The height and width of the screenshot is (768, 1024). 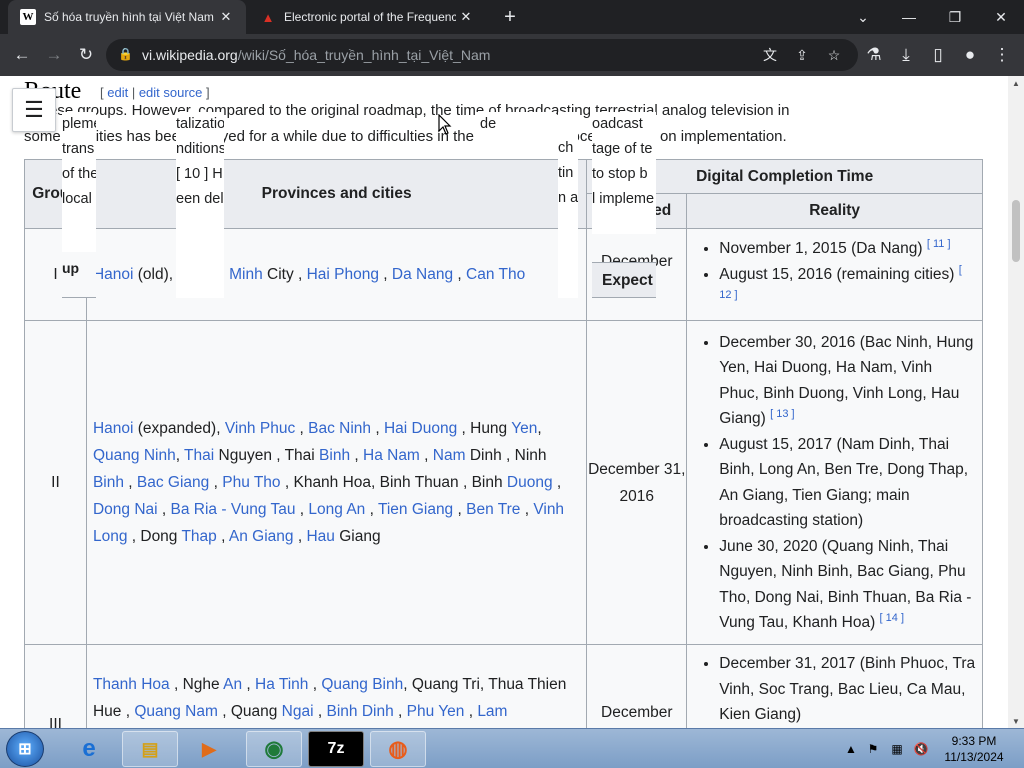 What do you see at coordinates (34, 110) in the screenshot?
I see `table-of-contents-icon: ☰` at bounding box center [34, 110].